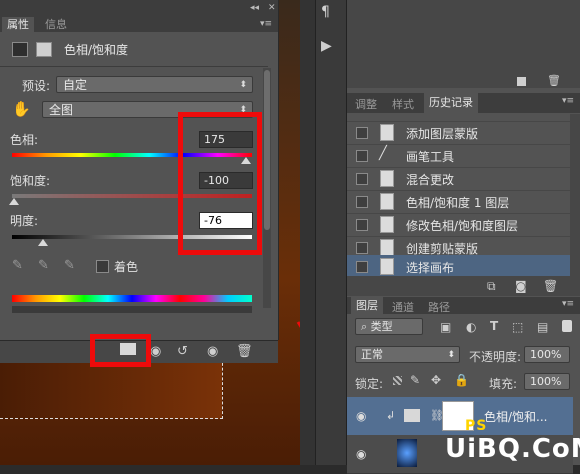 The width and height of the screenshot is (580, 474). I want to click on view-previous-icon: ◉, so click(155, 351).